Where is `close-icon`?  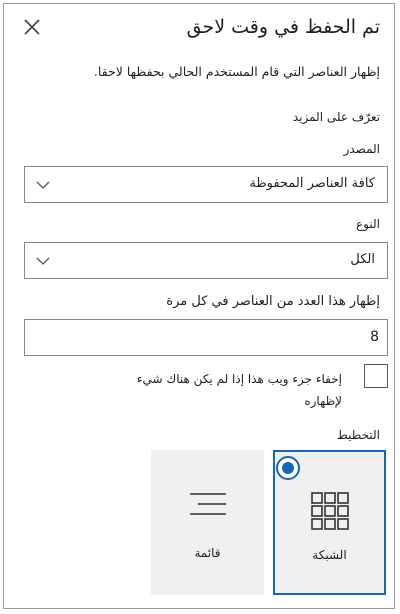 close-icon is located at coordinates (32, 27).